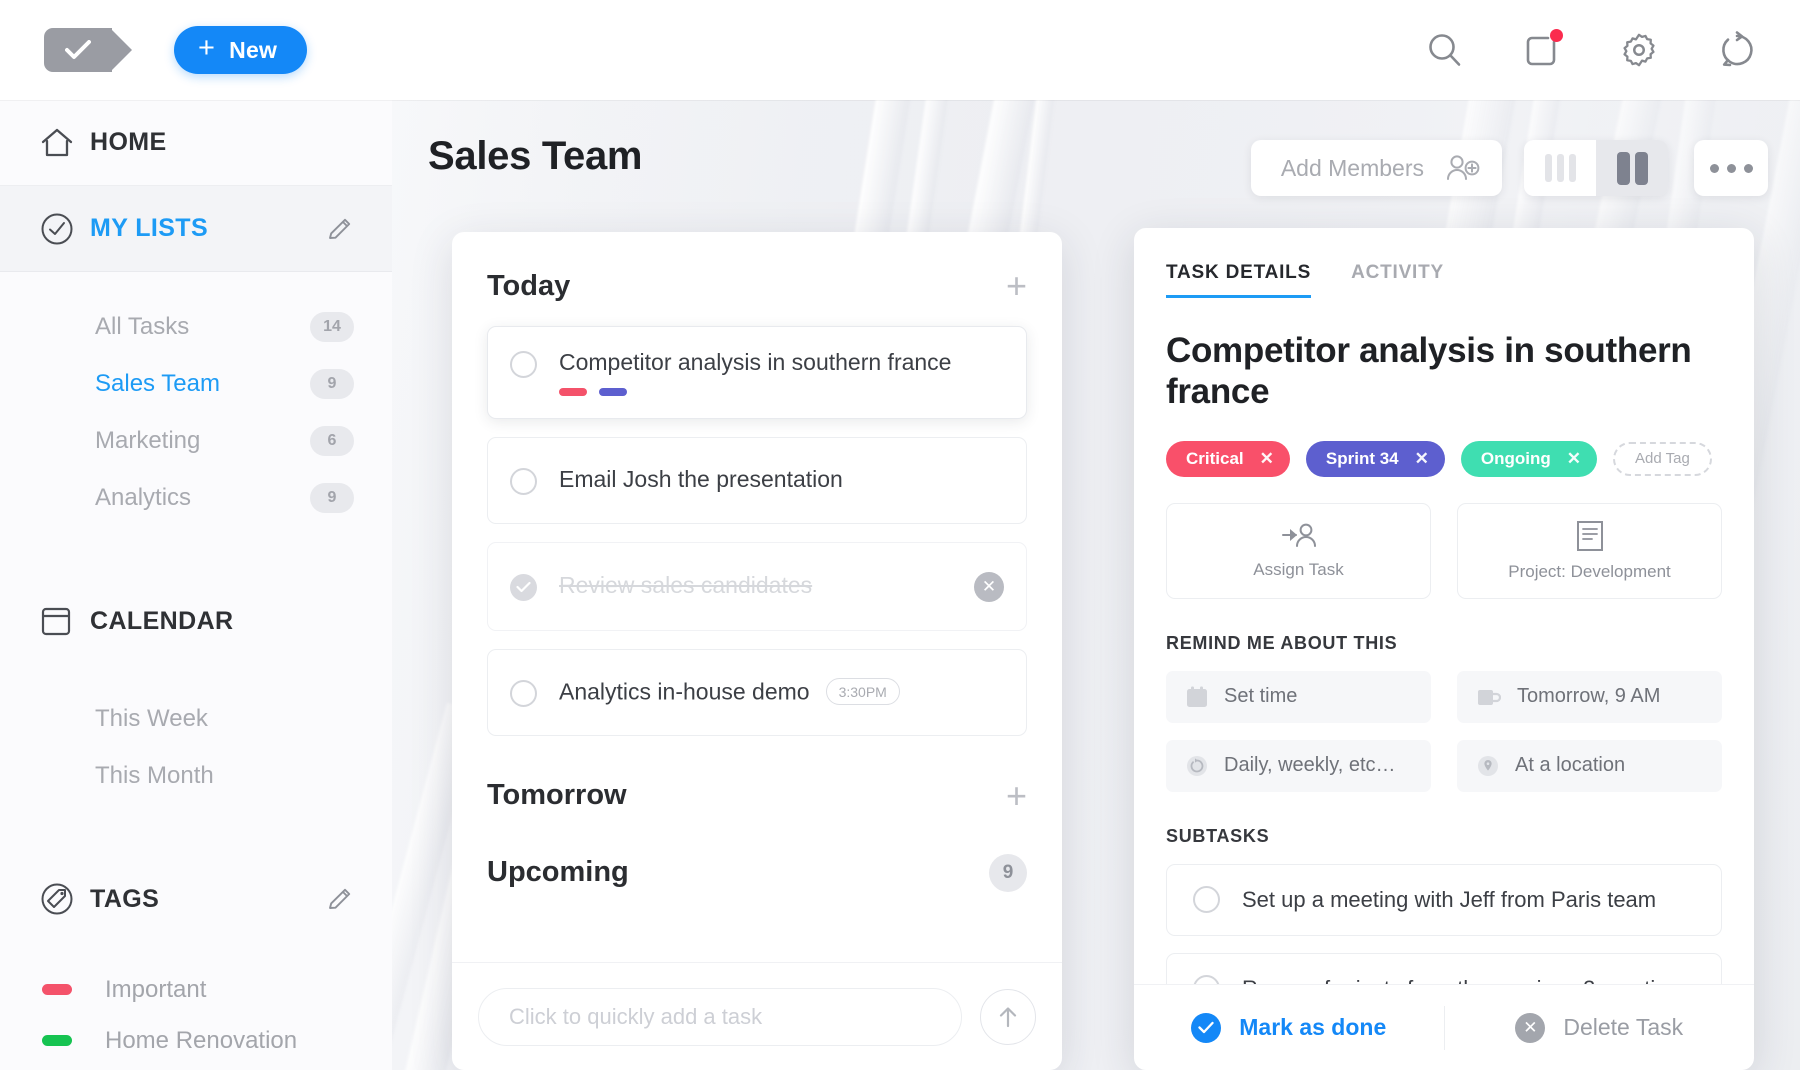 Image resolution: width=1800 pixels, height=1070 pixels. I want to click on two-column-view-icon, so click(1632, 168).